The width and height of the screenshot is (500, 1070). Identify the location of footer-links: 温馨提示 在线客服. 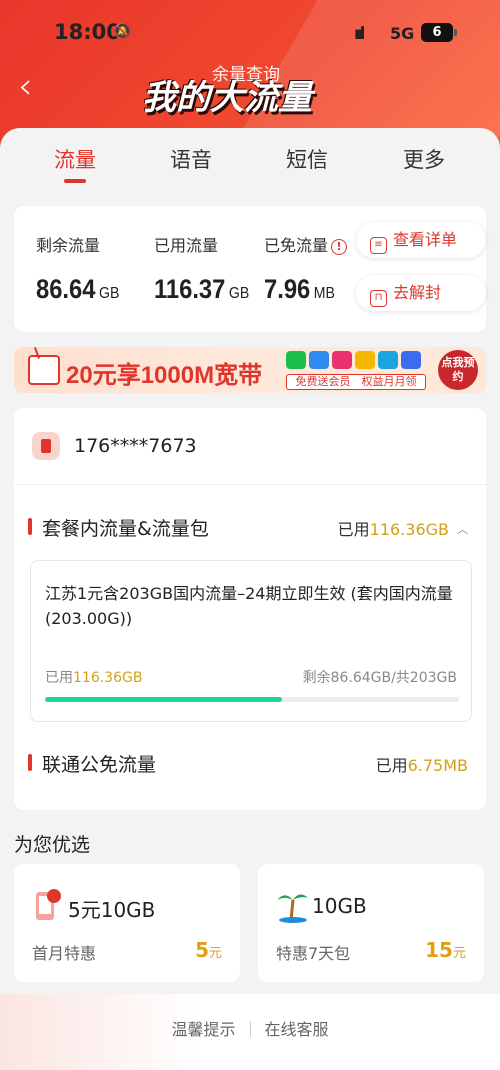
(250, 1028).